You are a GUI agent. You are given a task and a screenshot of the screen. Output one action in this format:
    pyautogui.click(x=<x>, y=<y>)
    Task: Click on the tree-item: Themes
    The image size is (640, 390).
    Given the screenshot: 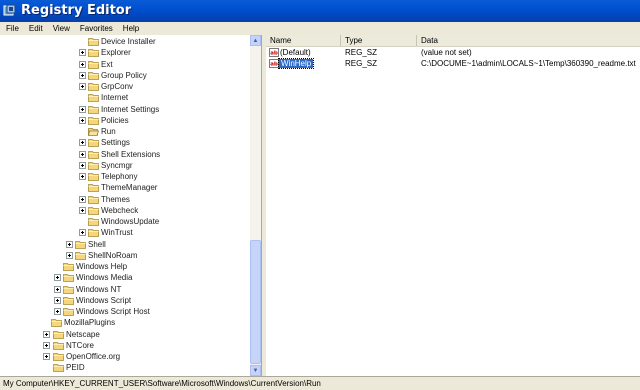 What is the action you would take?
    pyautogui.click(x=125, y=199)
    